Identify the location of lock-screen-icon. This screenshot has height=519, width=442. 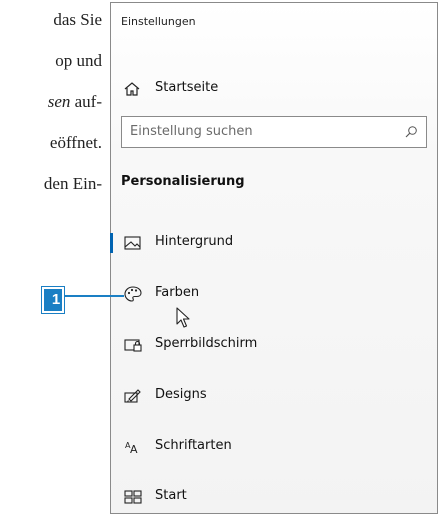
(133, 345).